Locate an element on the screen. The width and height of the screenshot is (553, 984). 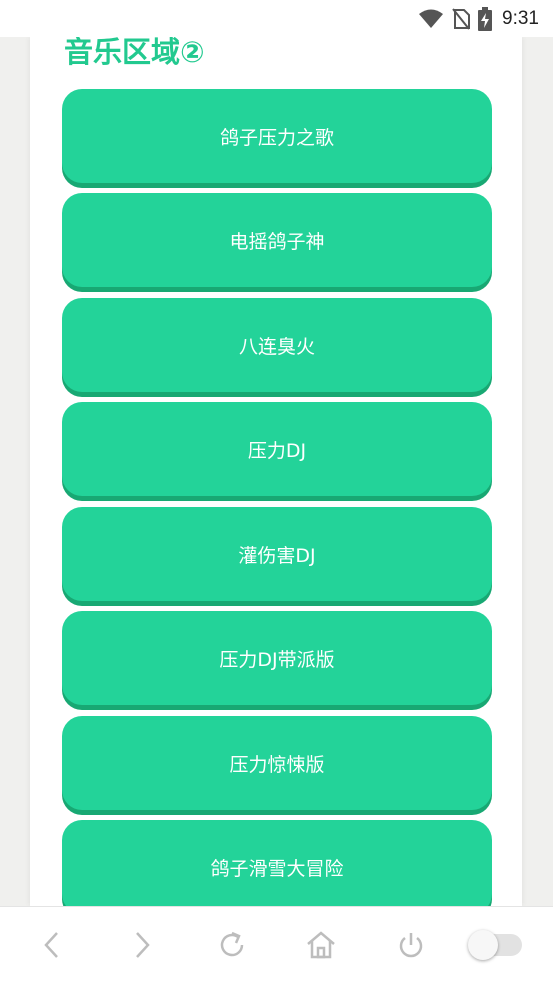
no-sim-icon is located at coordinates (461, 18).